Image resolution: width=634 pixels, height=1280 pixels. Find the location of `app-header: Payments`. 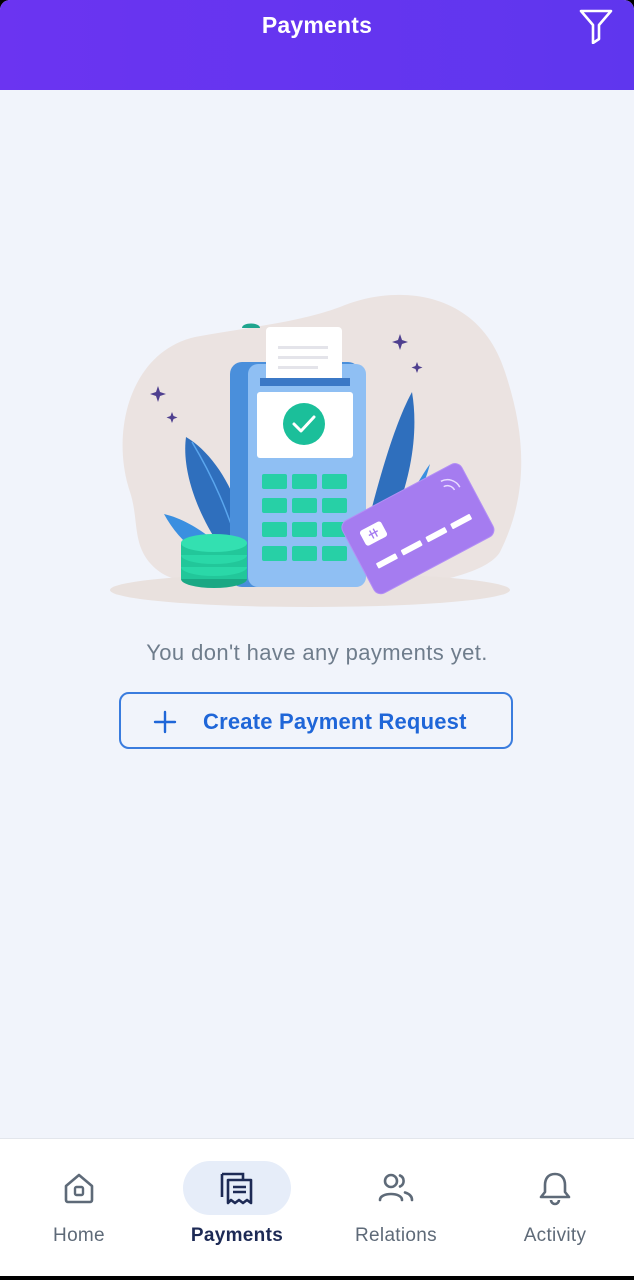

app-header: Payments is located at coordinates (317, 45).